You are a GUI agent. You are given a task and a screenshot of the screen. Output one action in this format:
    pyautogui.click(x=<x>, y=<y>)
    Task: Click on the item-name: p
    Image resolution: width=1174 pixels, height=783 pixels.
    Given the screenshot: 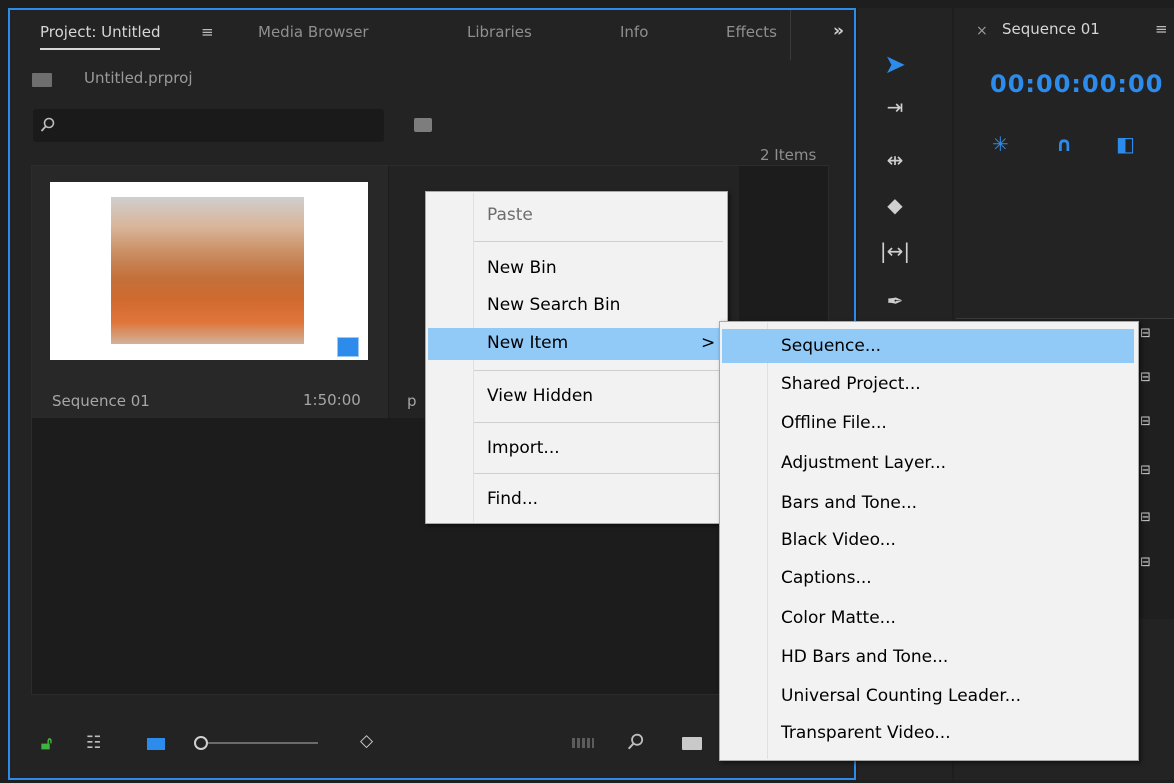 What is the action you would take?
    pyautogui.click(x=412, y=401)
    